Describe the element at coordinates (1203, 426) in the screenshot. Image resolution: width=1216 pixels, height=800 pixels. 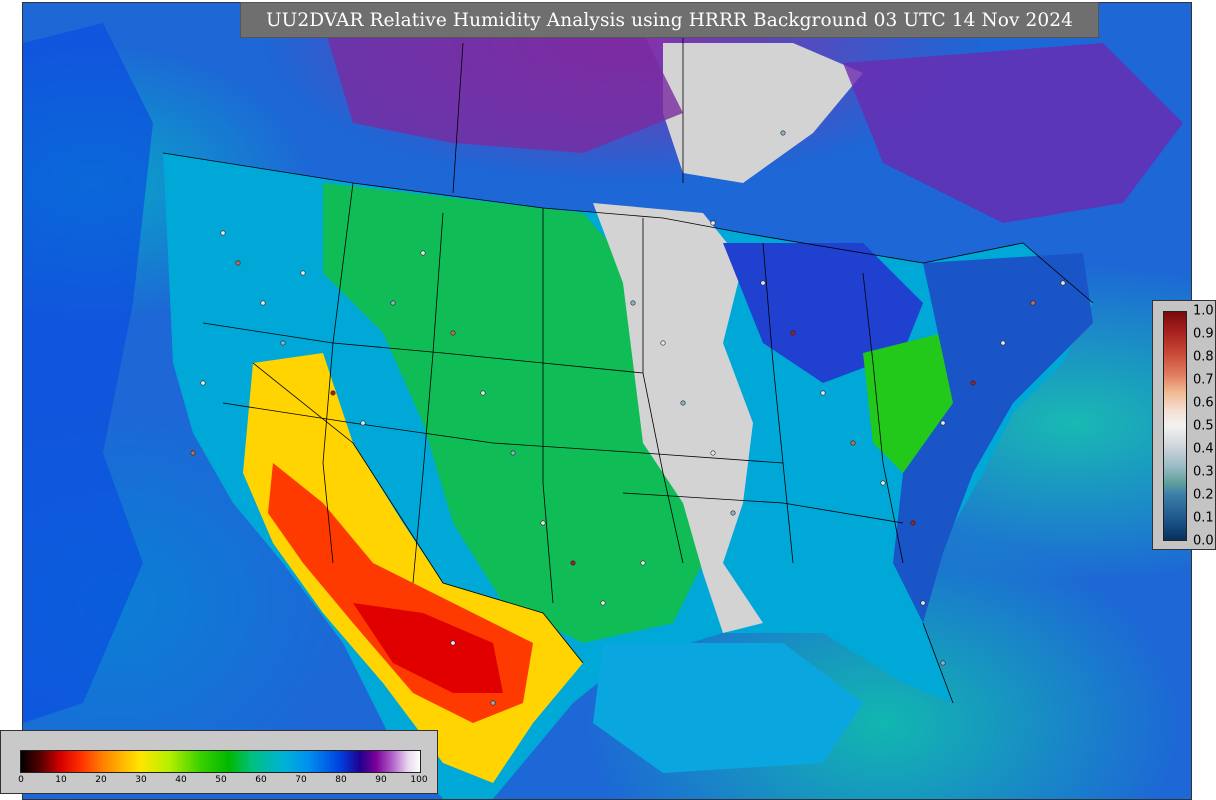
I see `obs-tick-label: 0.5` at that location.